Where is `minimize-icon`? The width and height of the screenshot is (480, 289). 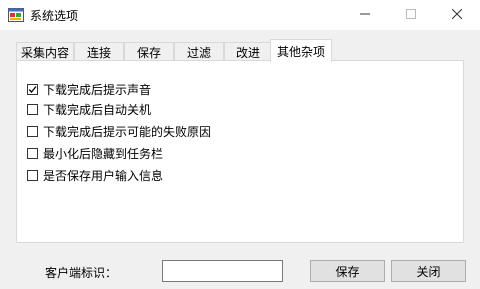 minimize-icon is located at coordinates (365, 15).